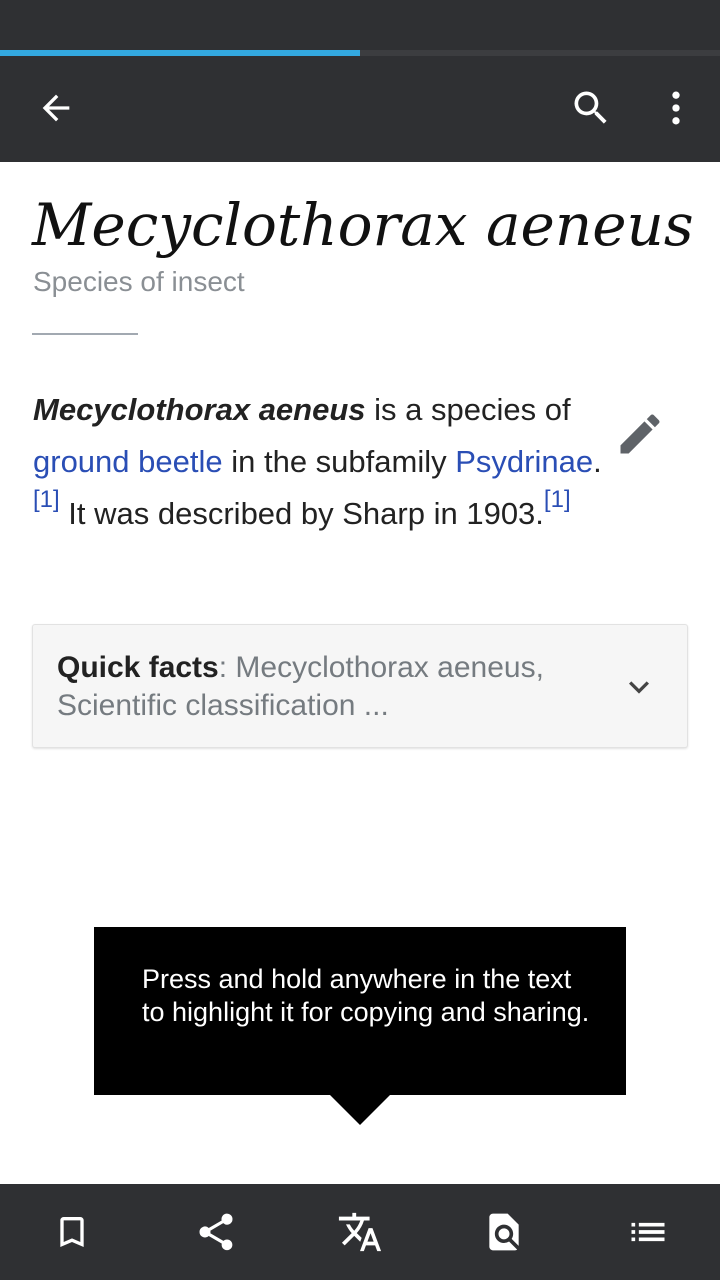 The height and width of the screenshot is (1280, 720). I want to click on find-in-page-button, so click(504, 1232).